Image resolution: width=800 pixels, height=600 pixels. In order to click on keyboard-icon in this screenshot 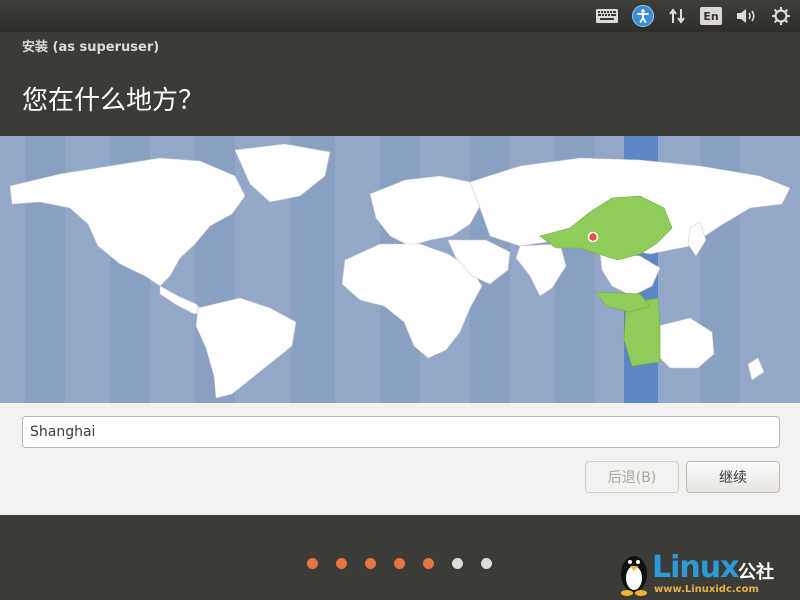, I will do `click(607, 16)`.